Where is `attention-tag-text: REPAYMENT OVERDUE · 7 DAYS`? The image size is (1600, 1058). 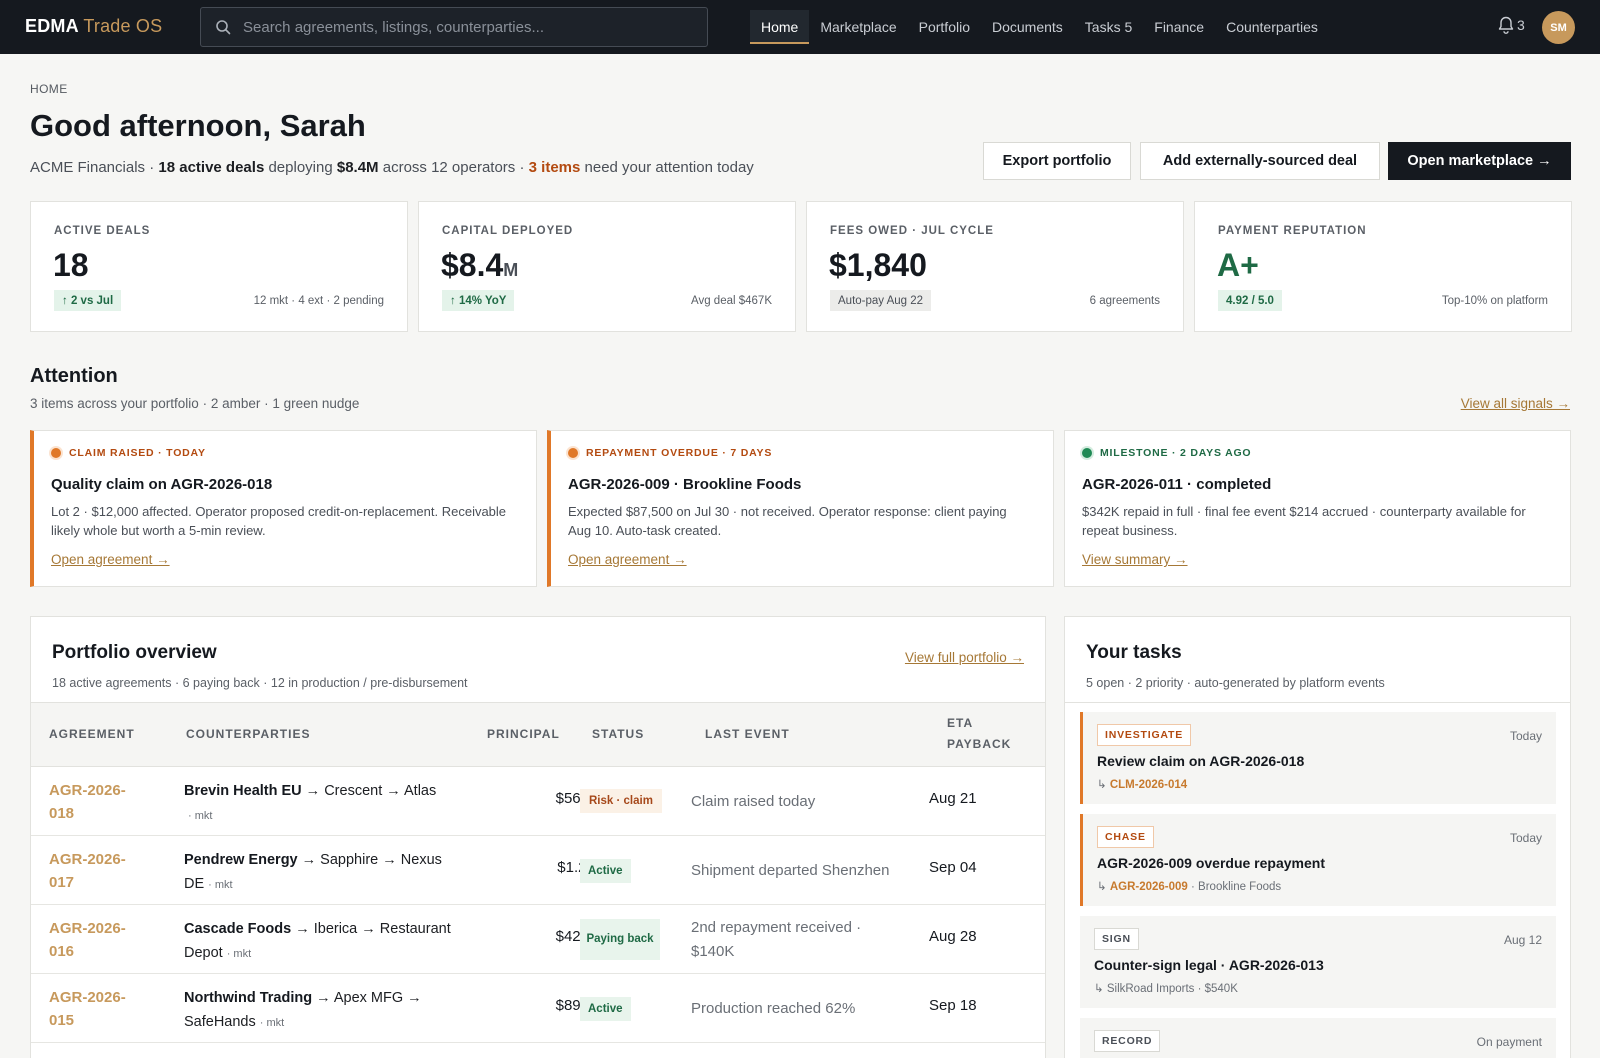
attention-tag-text: REPAYMENT OVERDUE · 7 DAYS is located at coordinates (679, 453).